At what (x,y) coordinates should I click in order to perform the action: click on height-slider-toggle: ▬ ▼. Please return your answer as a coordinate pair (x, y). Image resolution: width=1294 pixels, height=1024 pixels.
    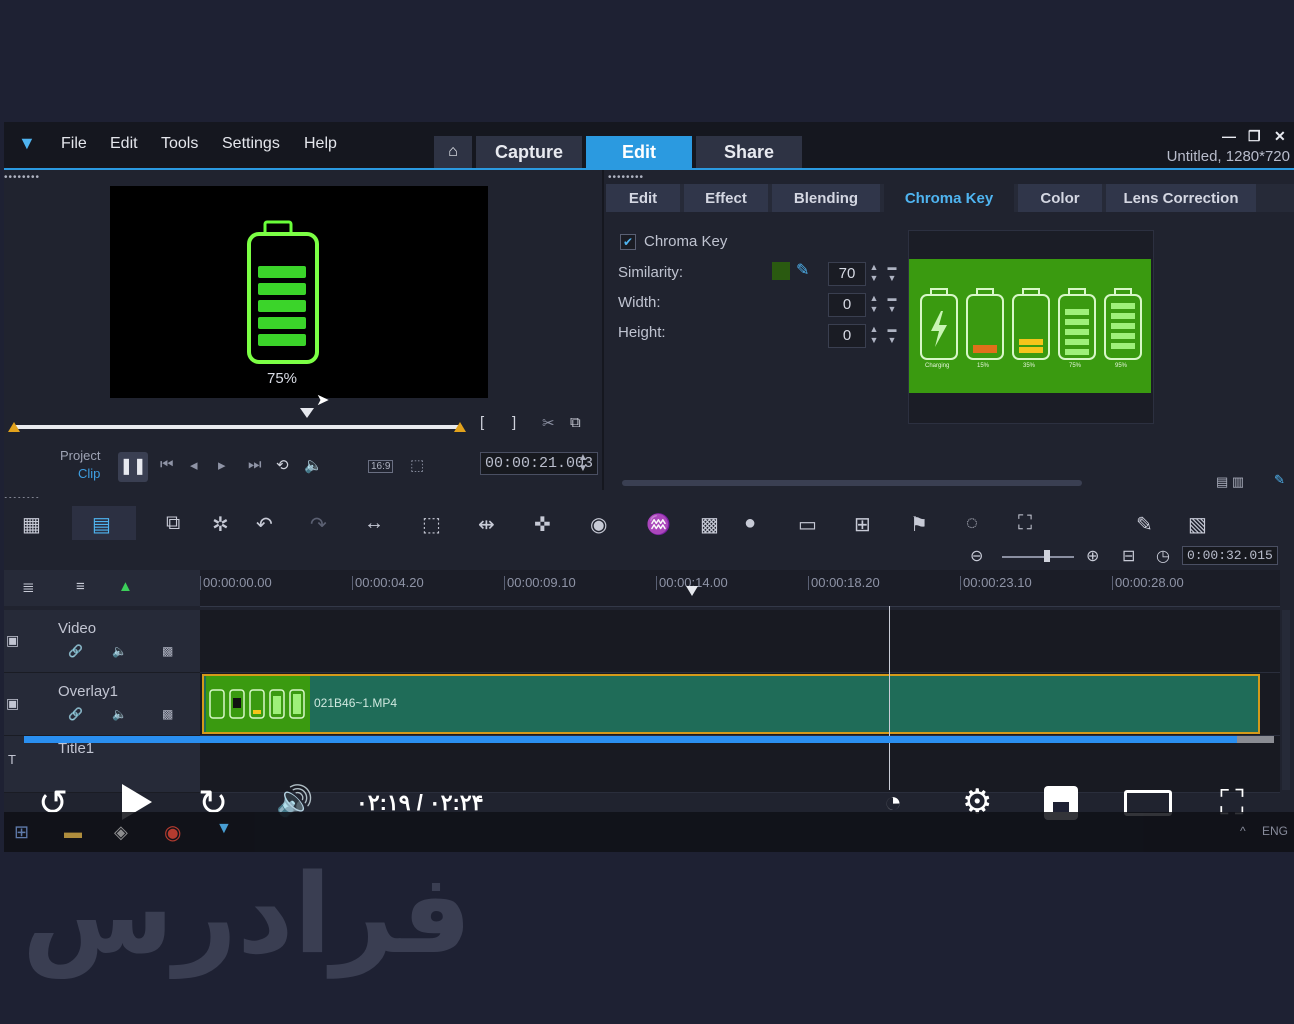
    Looking at the image, I should click on (892, 335).